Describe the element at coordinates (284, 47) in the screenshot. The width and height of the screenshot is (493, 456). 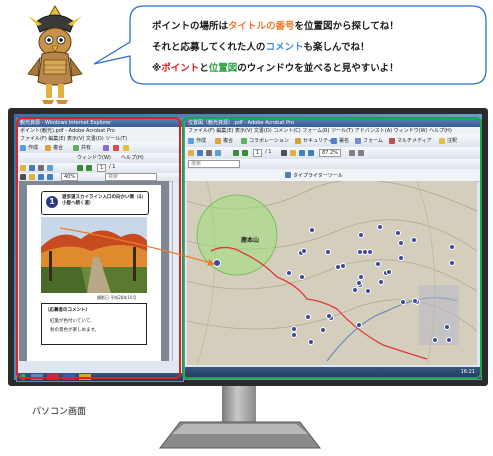
I see `bubble-highlight-comment: コメント` at that location.